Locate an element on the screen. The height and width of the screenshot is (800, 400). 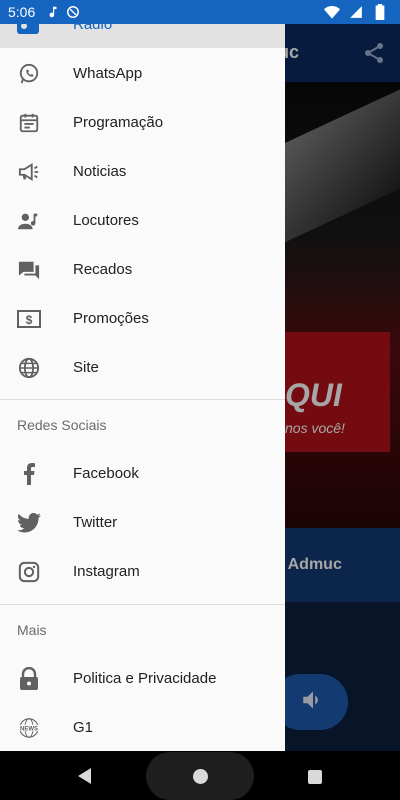
drawer-item-privacy: Politica e Privacidade is located at coordinates (142, 678).